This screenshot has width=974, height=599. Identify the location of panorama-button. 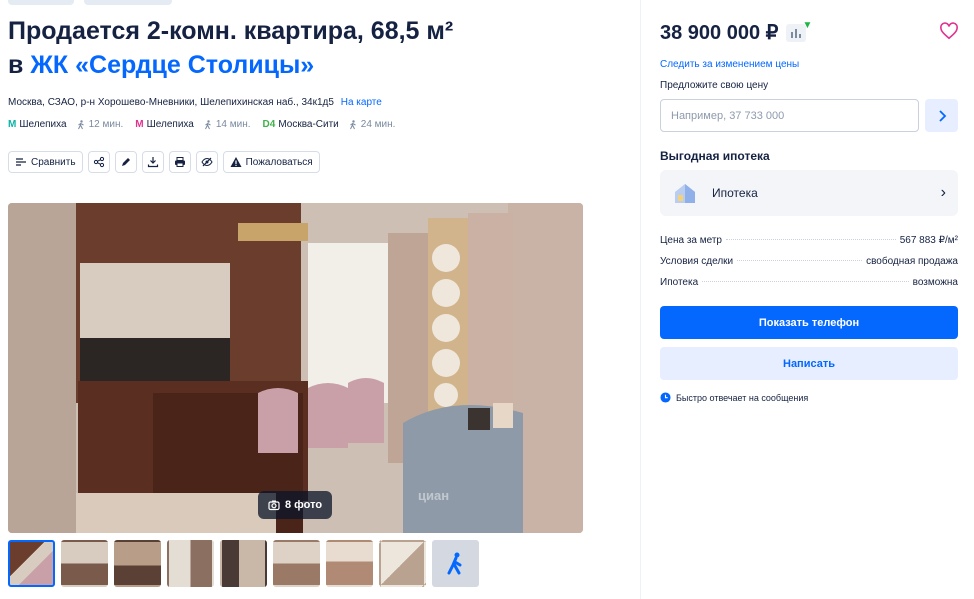
(455, 563).